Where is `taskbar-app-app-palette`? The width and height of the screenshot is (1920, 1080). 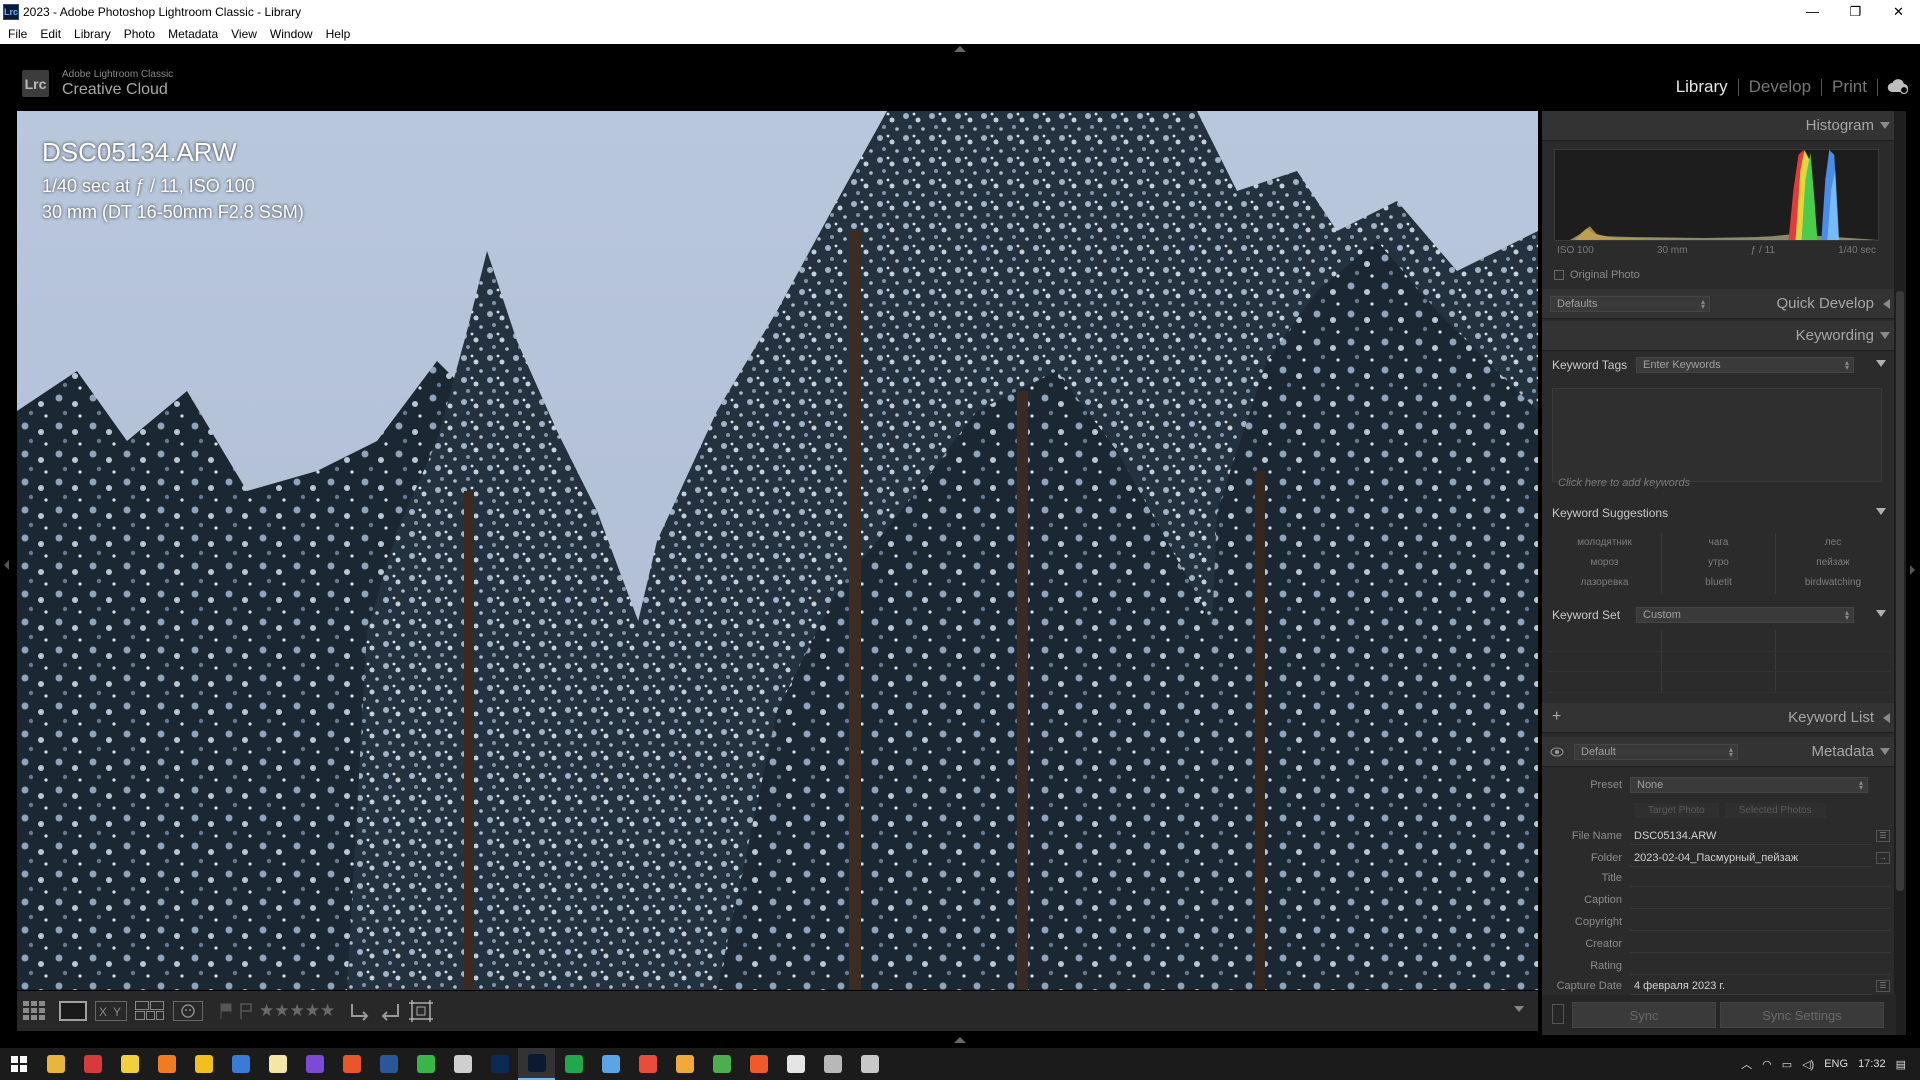
taskbar-app-app-palette is located at coordinates (684, 1064).